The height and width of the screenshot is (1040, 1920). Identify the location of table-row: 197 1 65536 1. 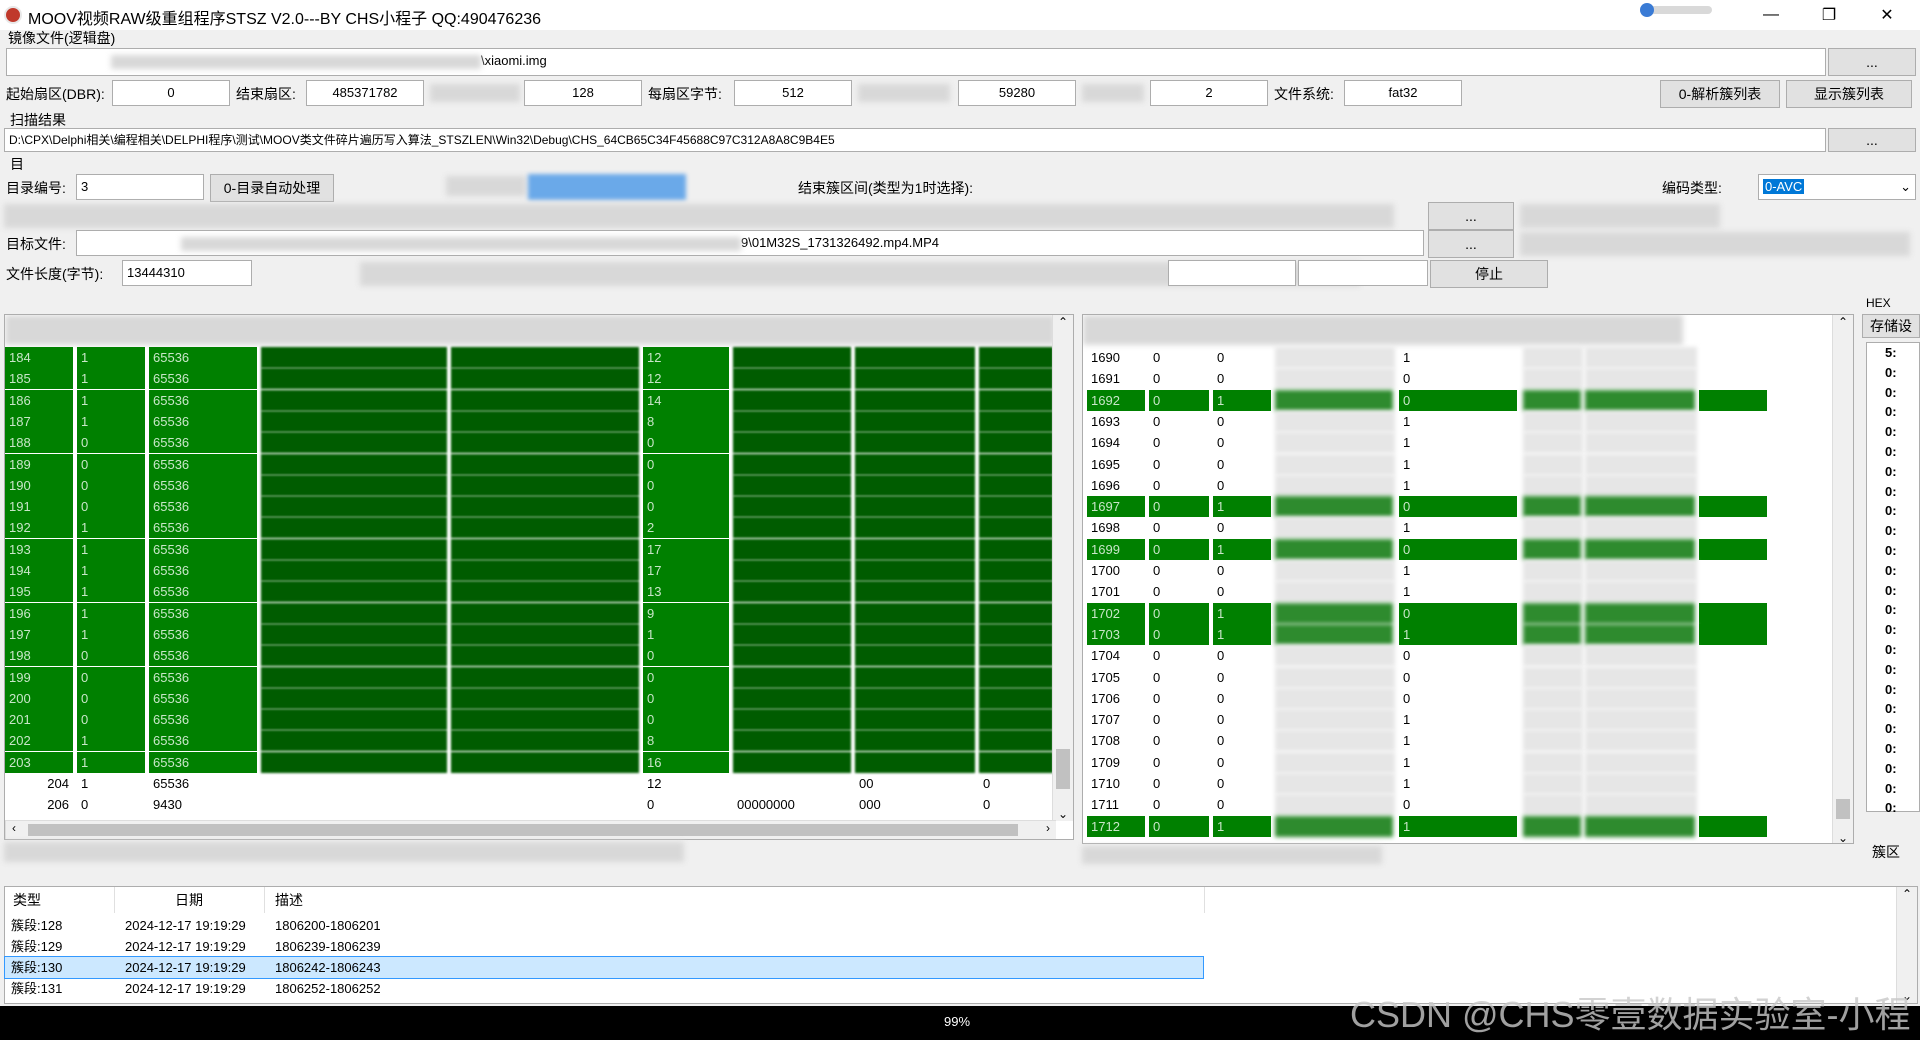
(530, 634).